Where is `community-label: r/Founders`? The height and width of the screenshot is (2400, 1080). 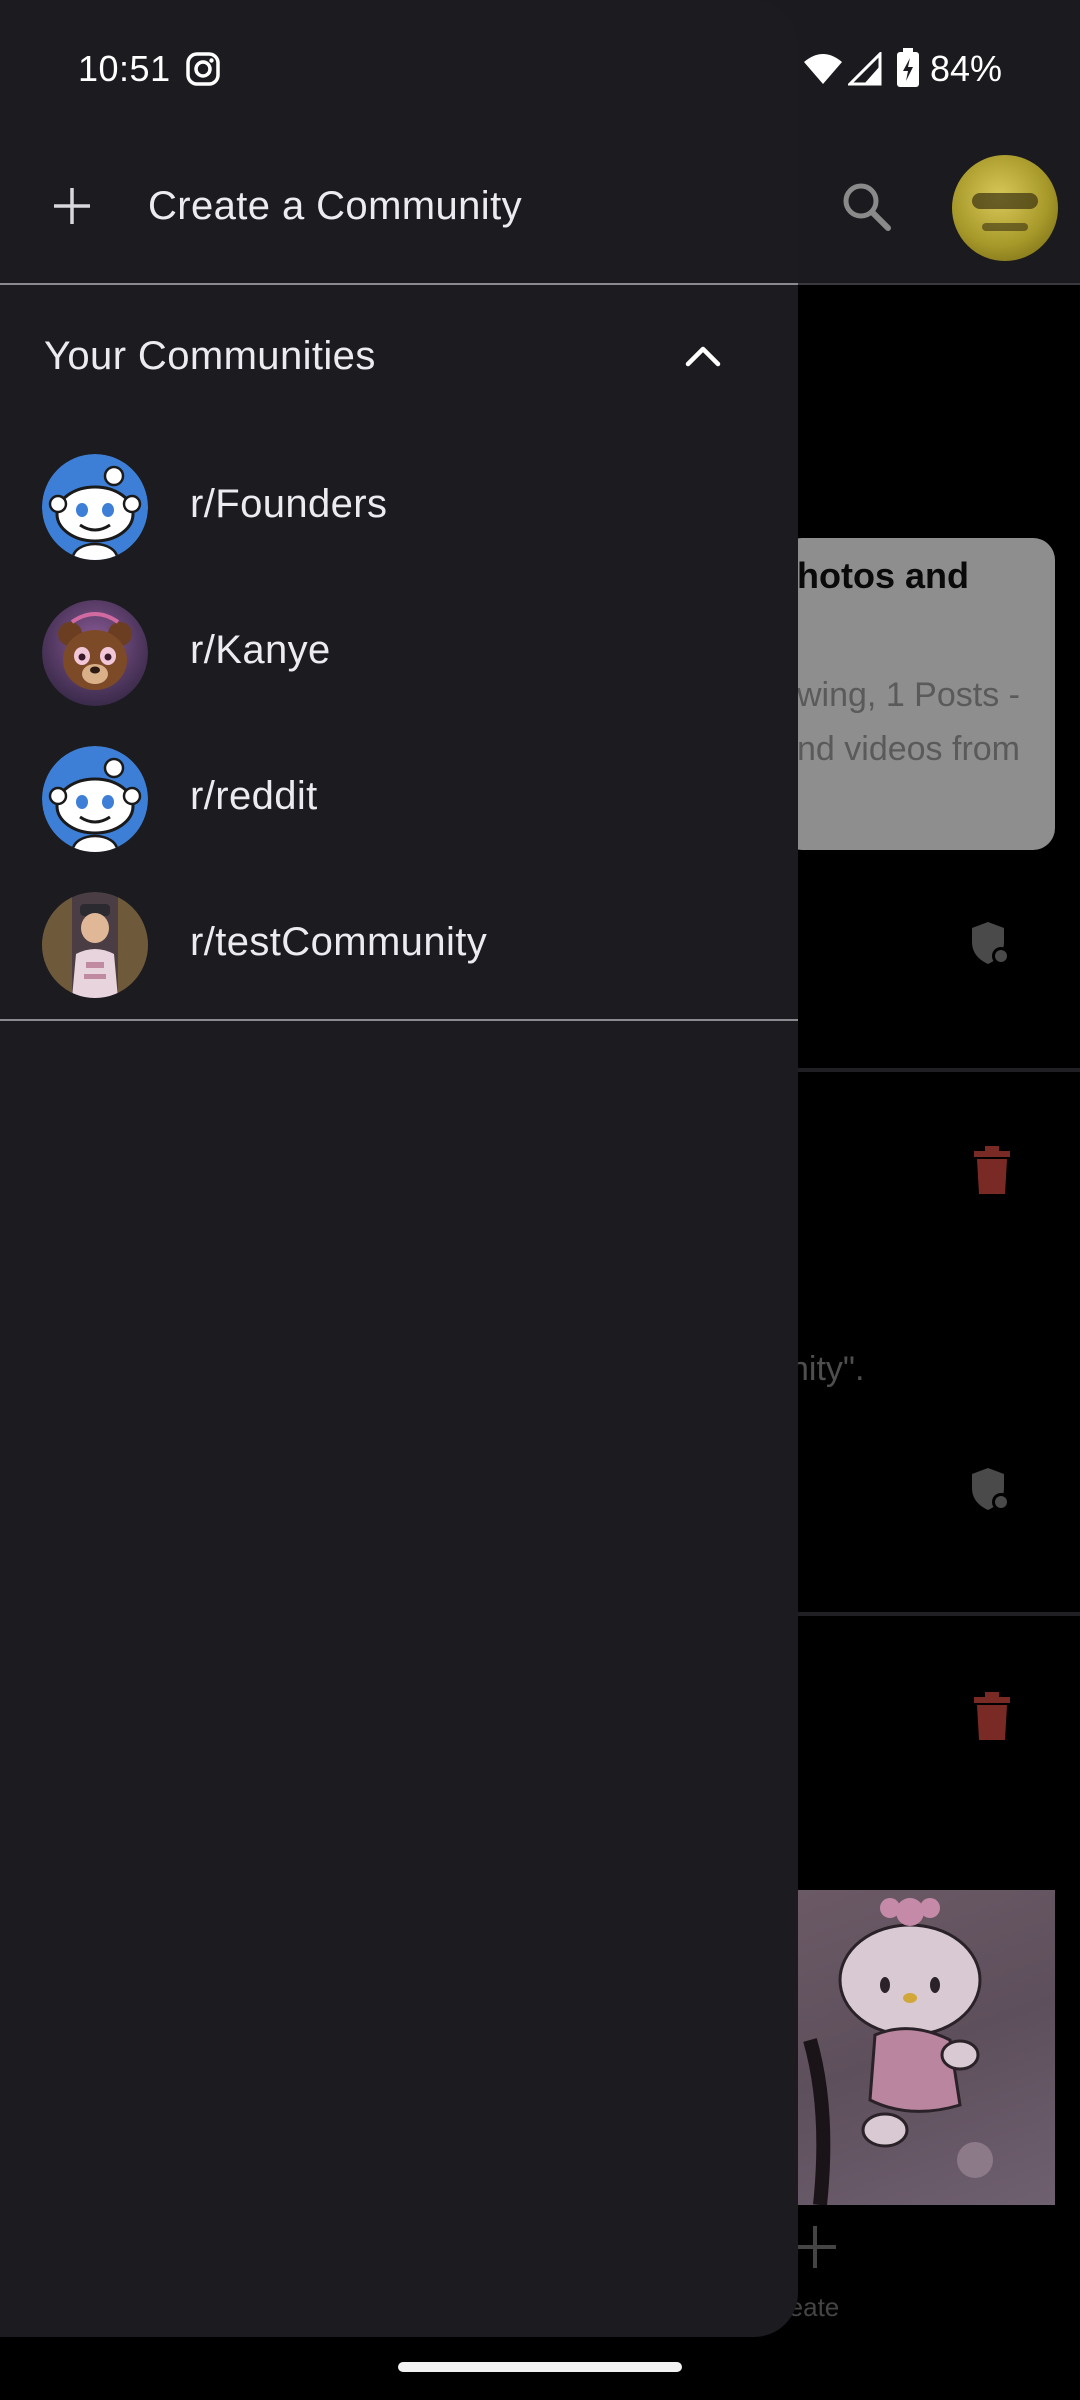
community-label: r/Founders is located at coordinates (289, 504).